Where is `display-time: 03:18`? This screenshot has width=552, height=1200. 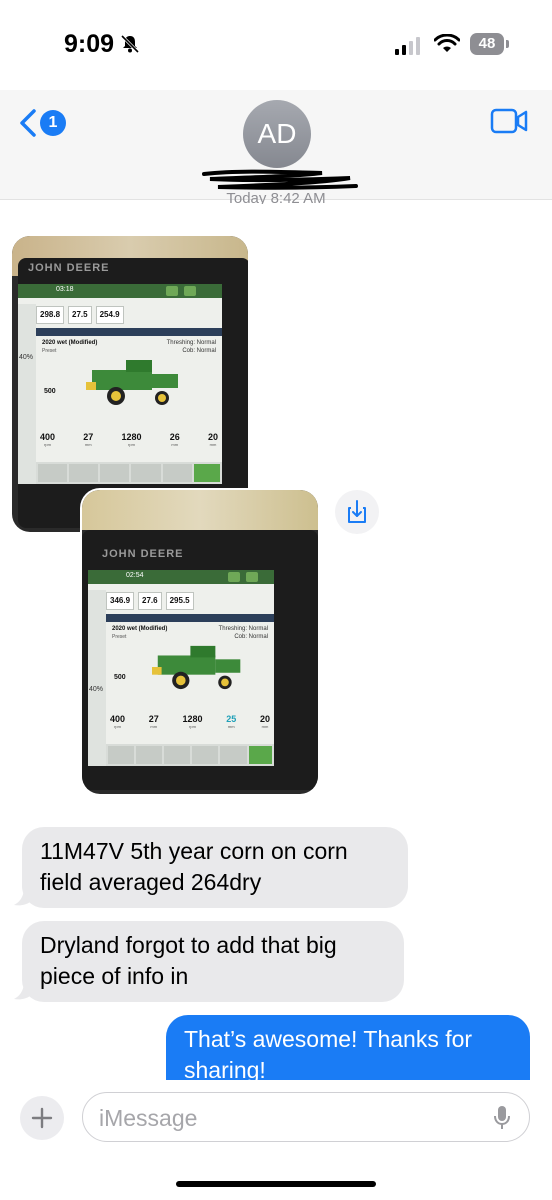
display-time: 03:18 is located at coordinates (65, 289).